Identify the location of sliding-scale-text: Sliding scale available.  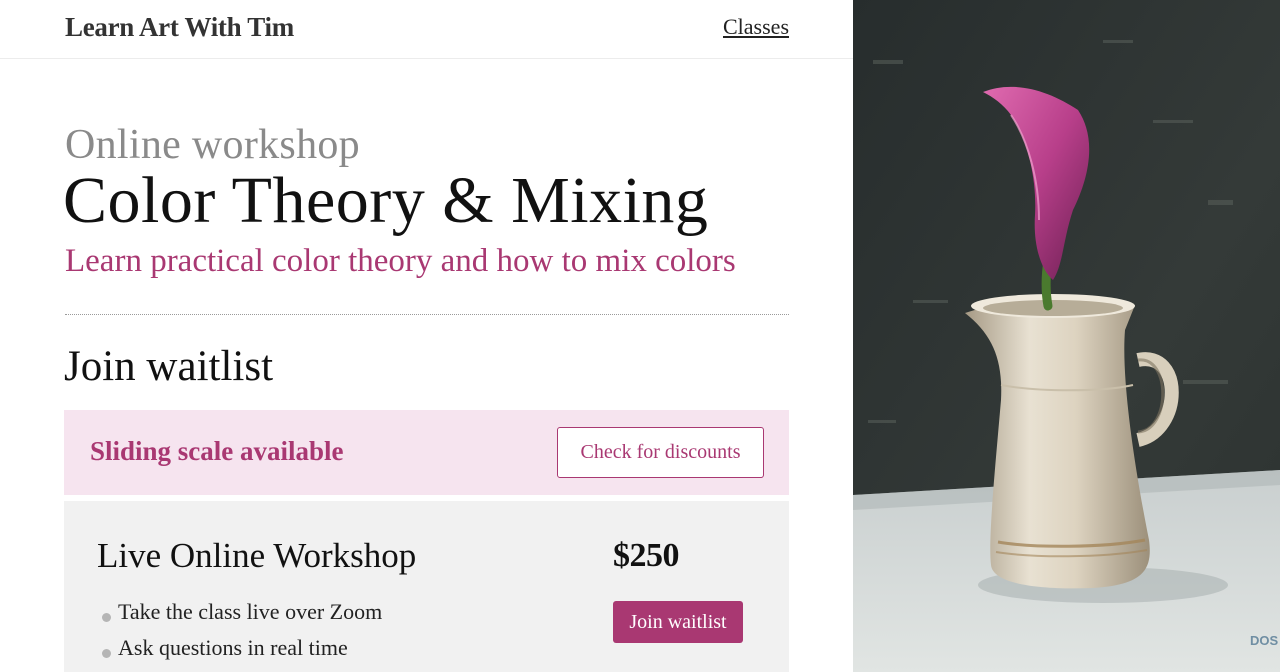
(217, 451).